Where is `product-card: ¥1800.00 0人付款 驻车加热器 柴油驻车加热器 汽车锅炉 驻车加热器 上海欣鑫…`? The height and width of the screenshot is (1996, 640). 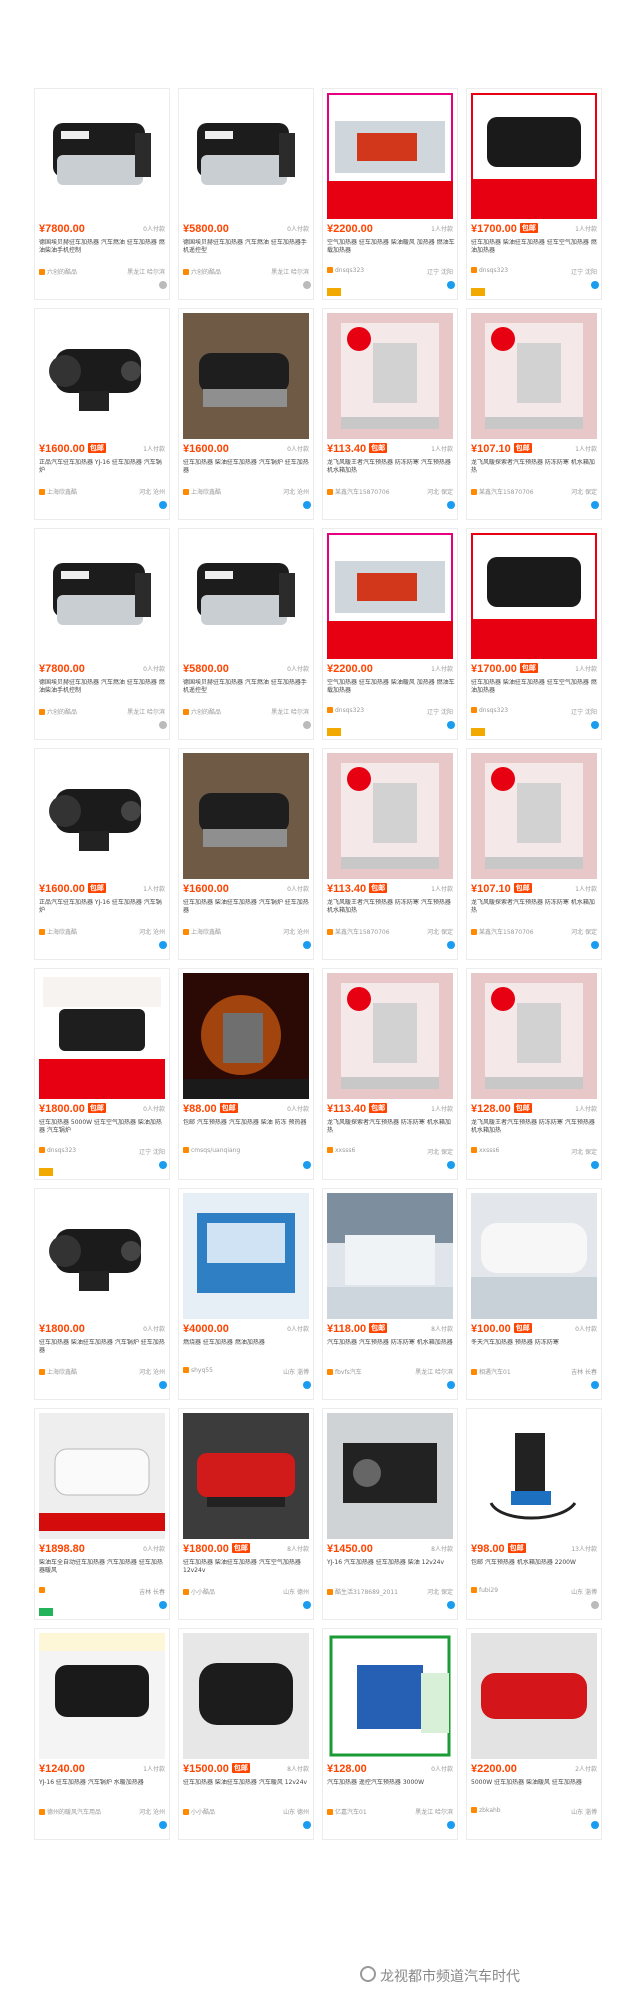 product-card: ¥1800.00 0人付款 驻车加热器 柴油驻车加热器 汽车锅炉 驻车加热器 上海欣鑫… is located at coordinates (102, 1294).